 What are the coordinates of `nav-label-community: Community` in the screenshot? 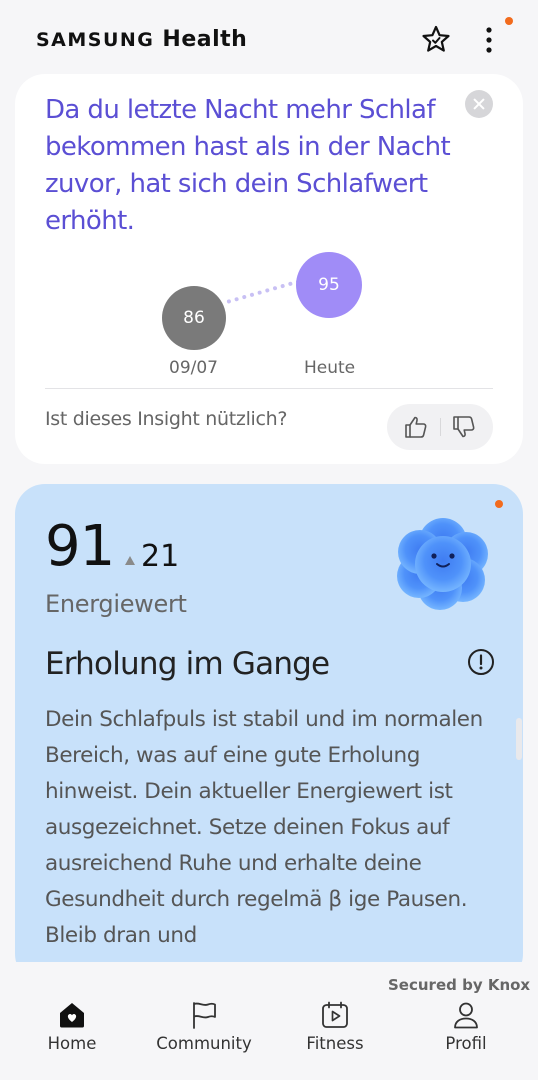 It's located at (204, 1043).